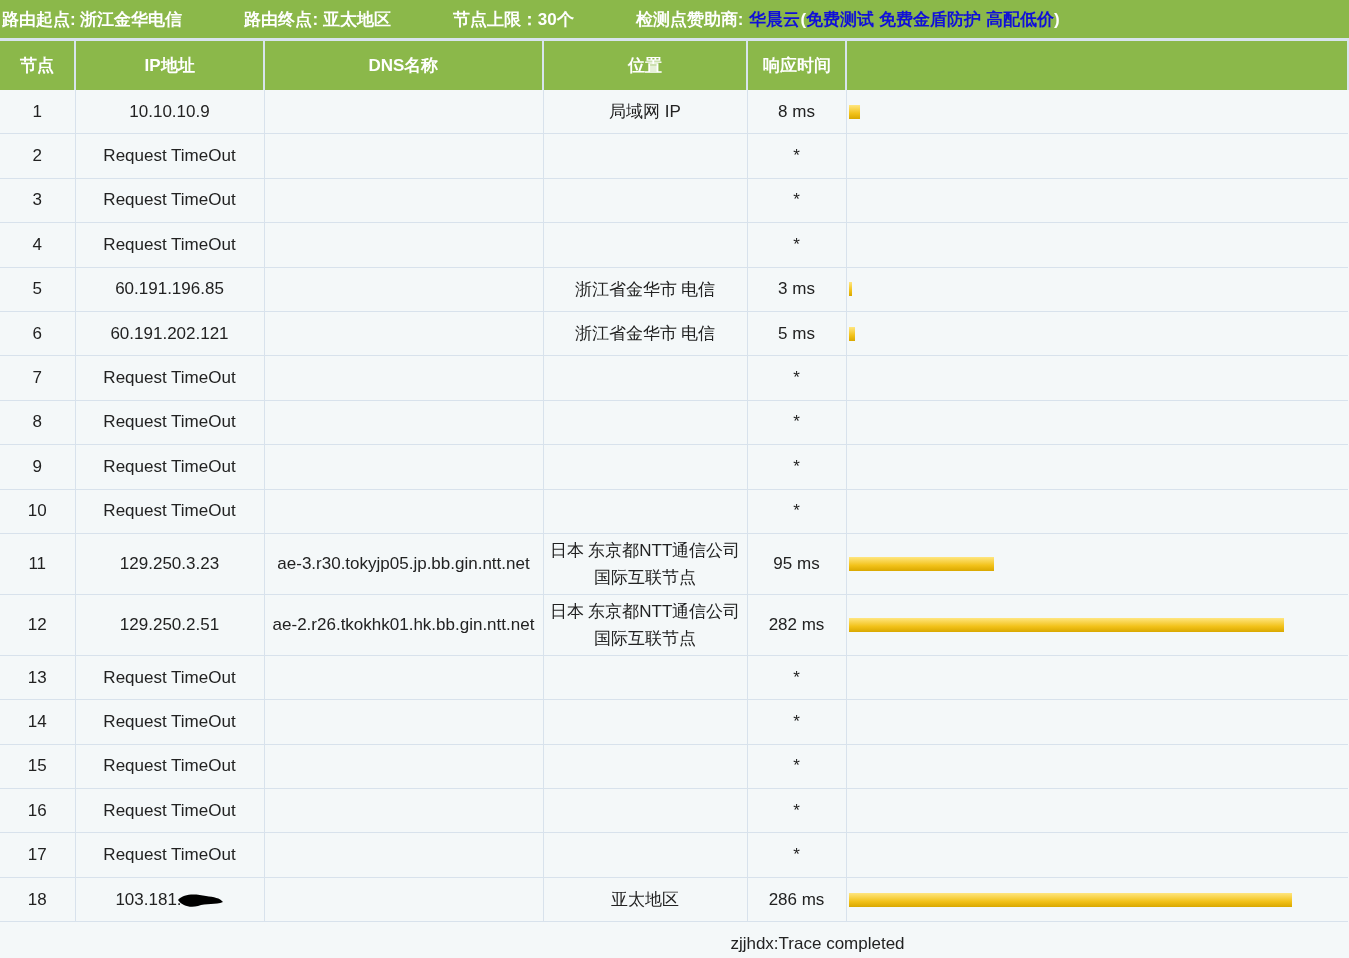  Describe the element at coordinates (169, 289) in the screenshot. I see `ip-address: 60.191.196.85` at that location.